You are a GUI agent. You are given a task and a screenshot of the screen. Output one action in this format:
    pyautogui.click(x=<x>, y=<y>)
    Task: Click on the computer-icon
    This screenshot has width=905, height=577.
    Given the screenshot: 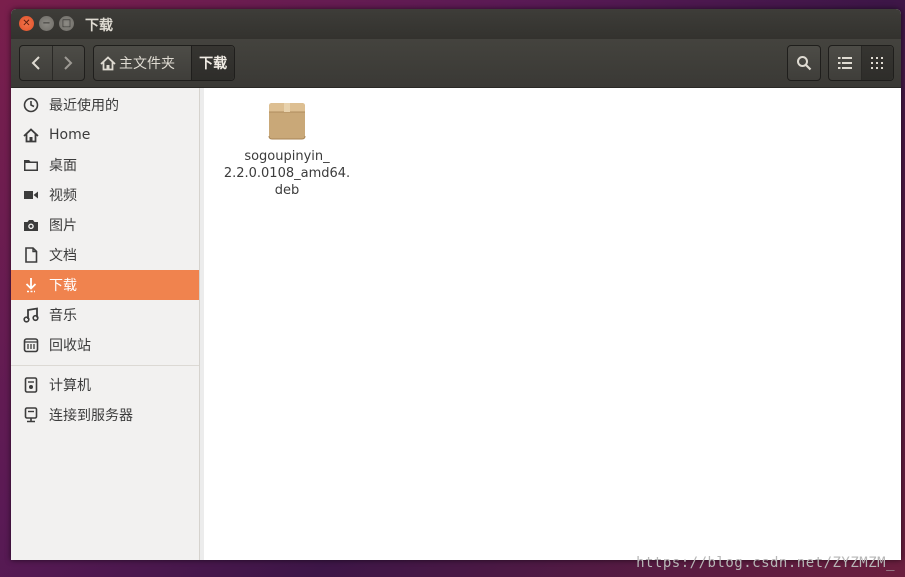 What is the action you would take?
    pyautogui.click(x=31, y=385)
    